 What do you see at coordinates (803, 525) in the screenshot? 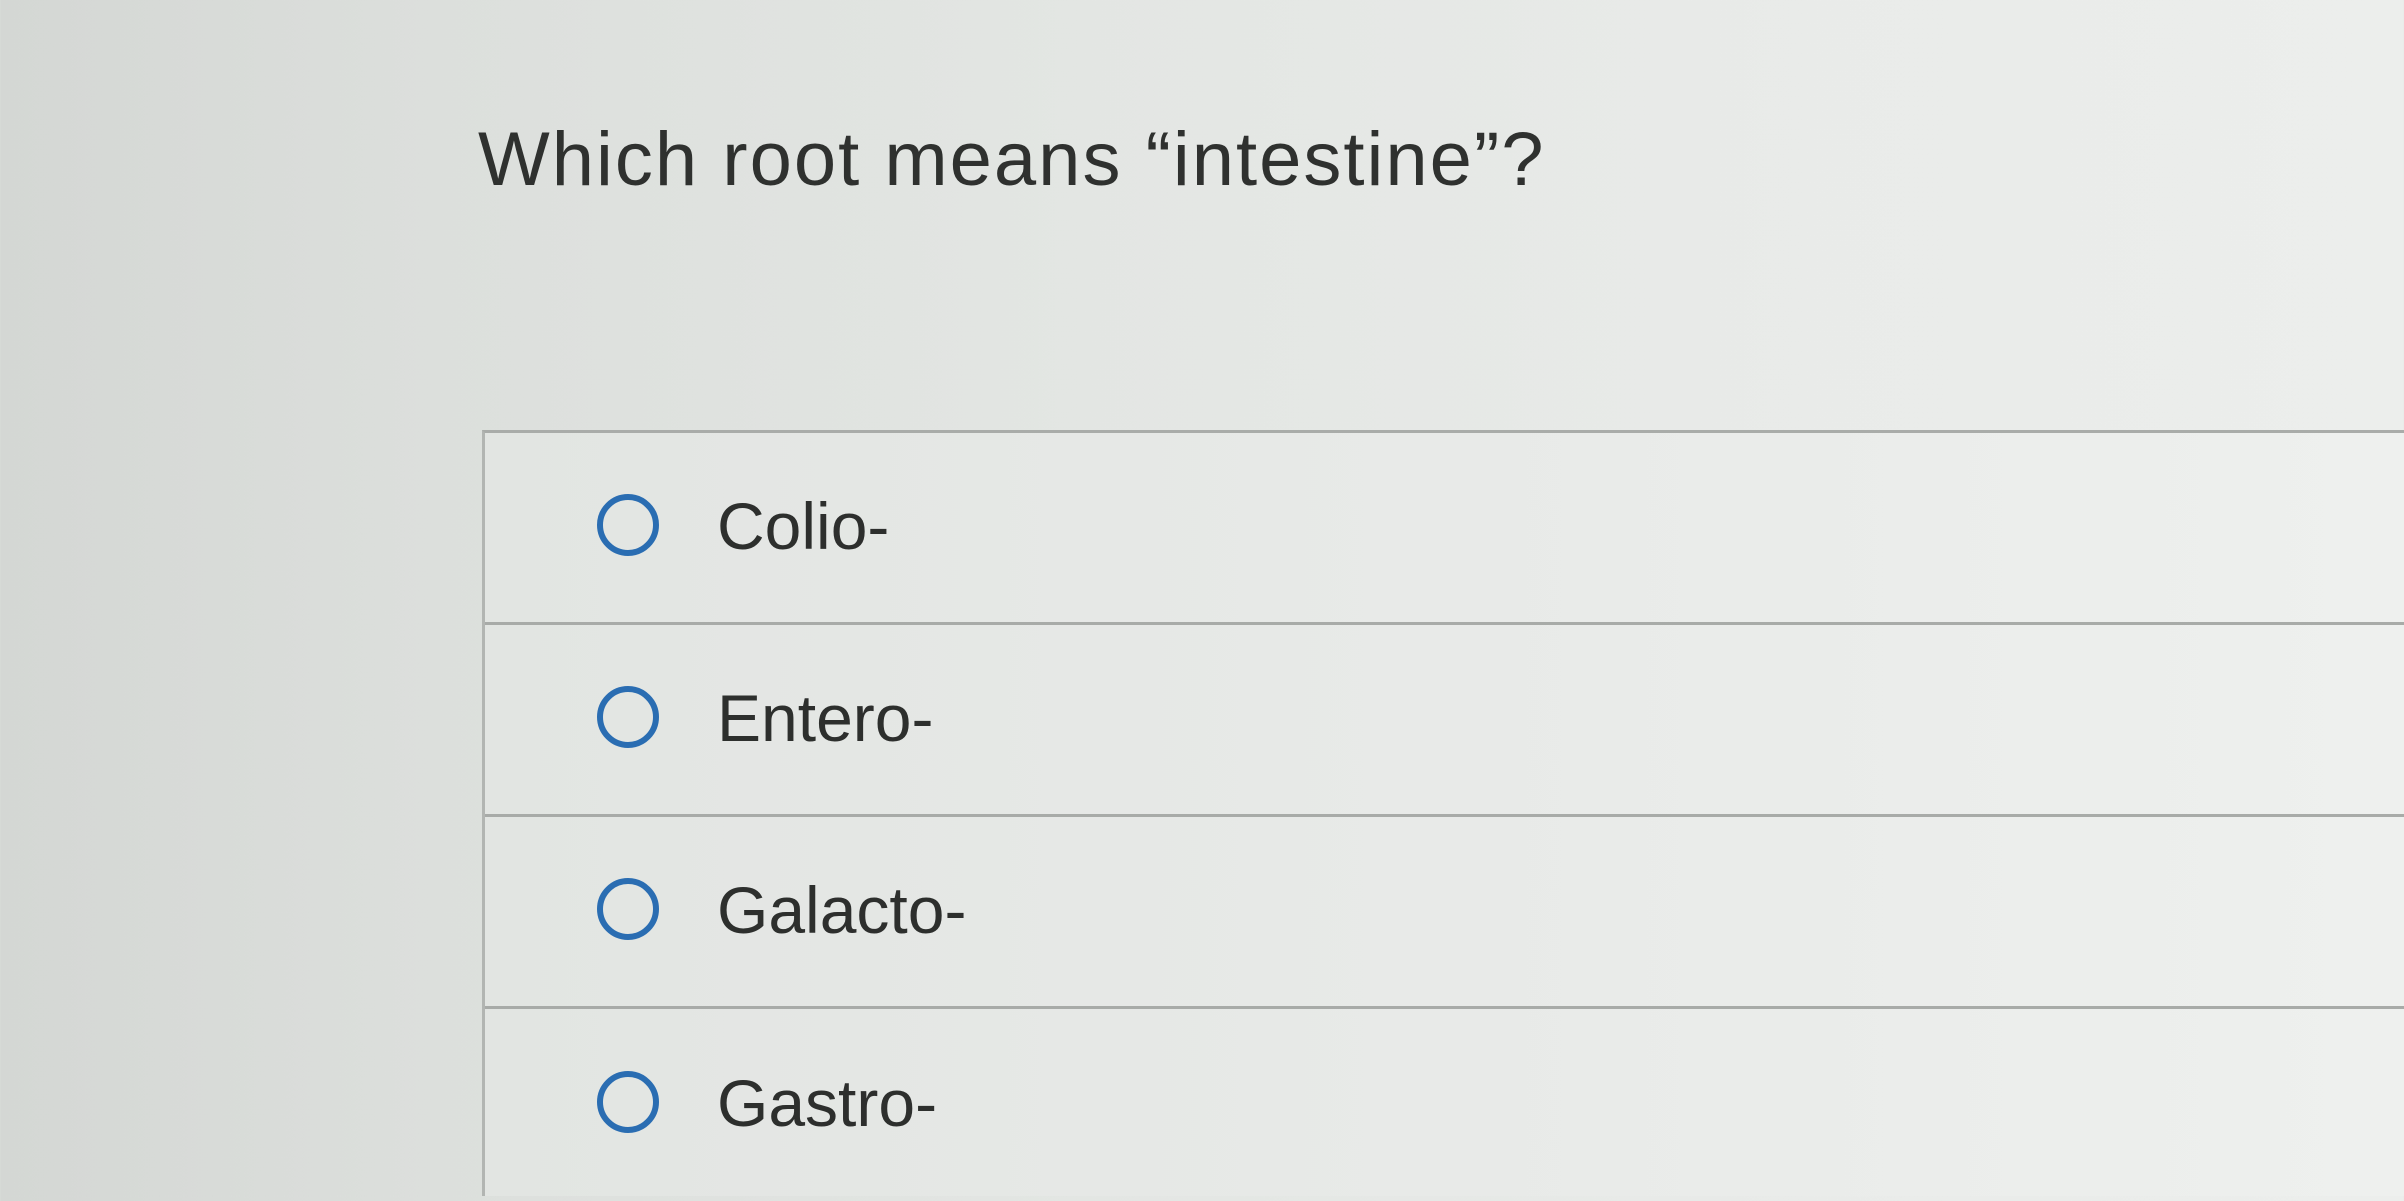
I see `answer-option-label: Colio-` at bounding box center [803, 525].